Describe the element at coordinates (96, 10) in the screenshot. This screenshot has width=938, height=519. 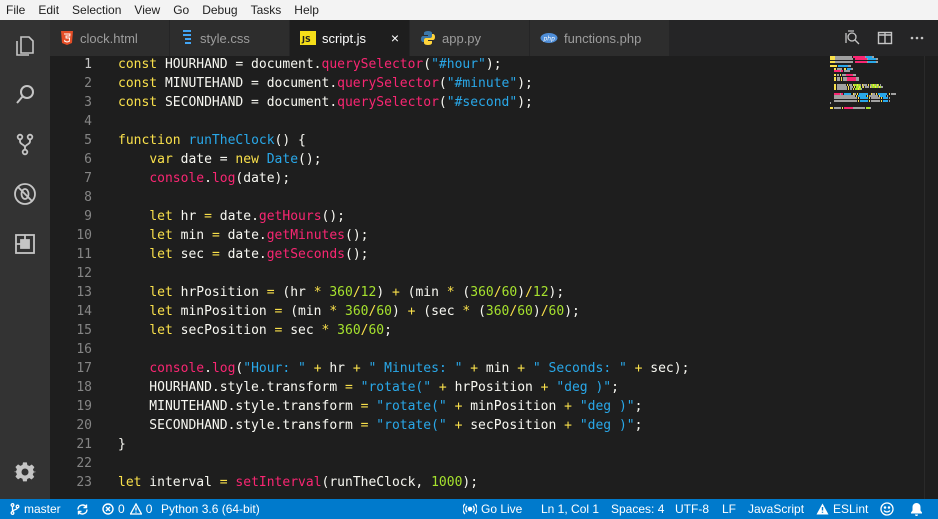
I see `menu-selection: Selection` at that location.